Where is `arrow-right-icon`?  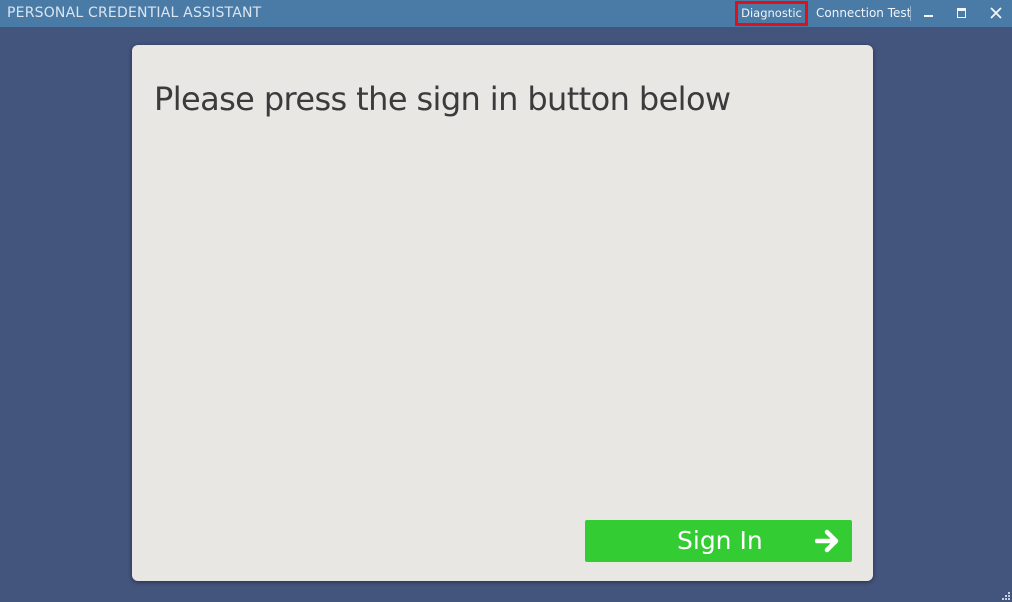 arrow-right-icon is located at coordinates (827, 541).